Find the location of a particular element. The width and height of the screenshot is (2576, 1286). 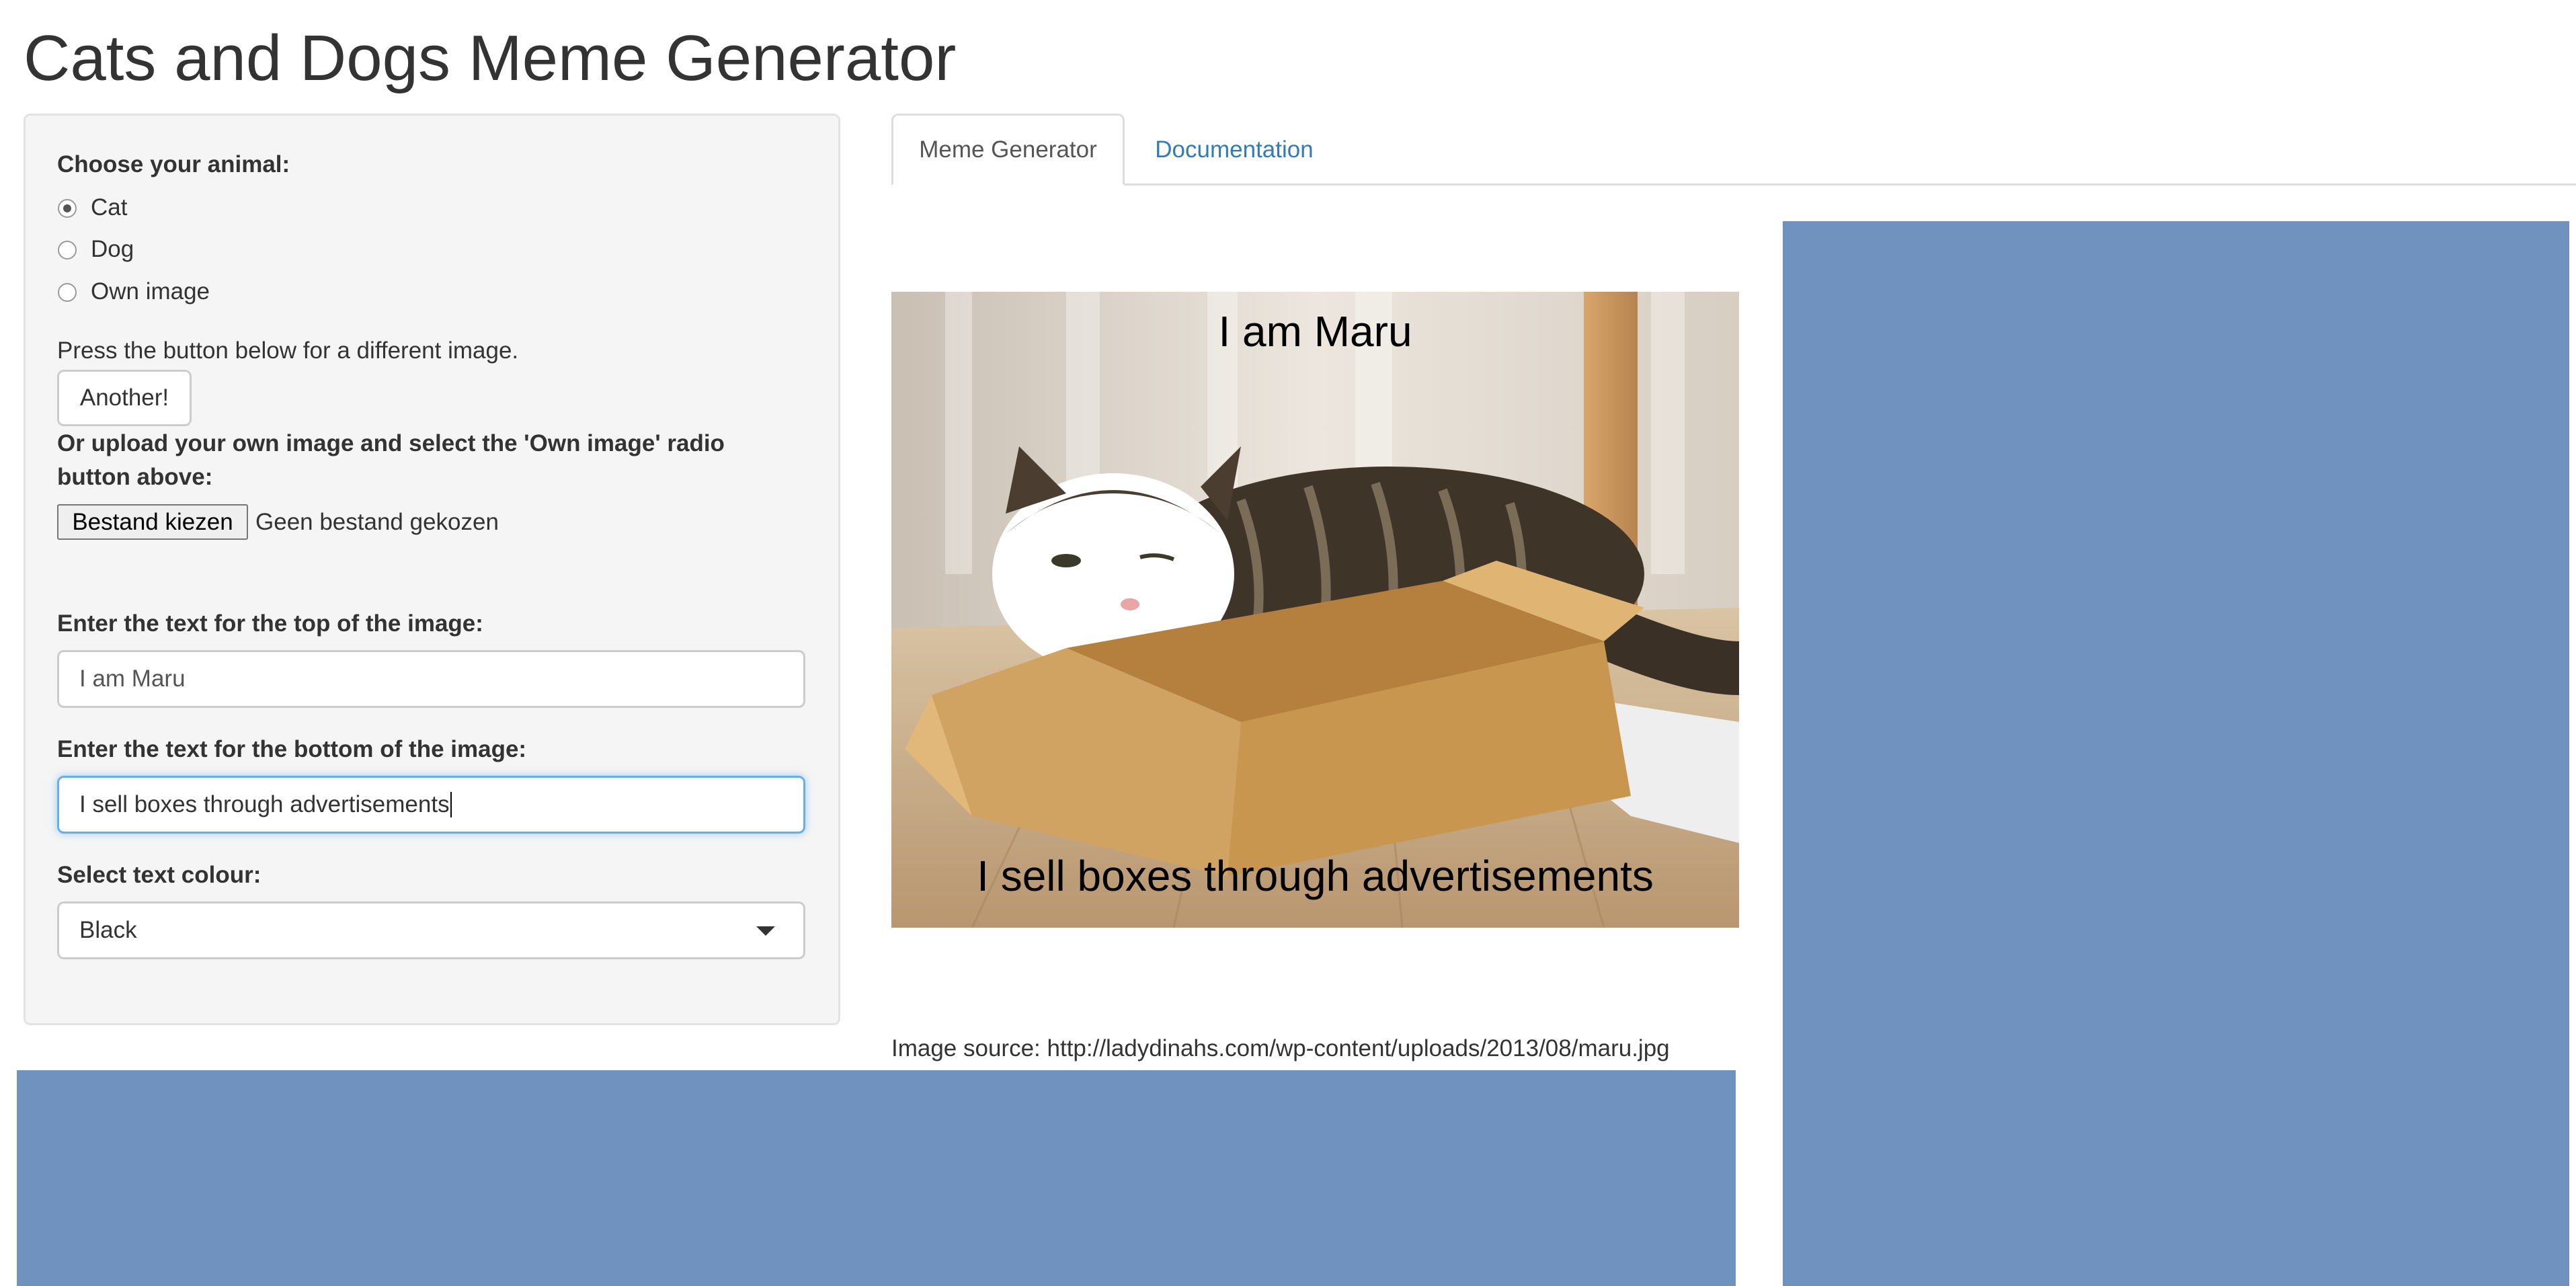

choose-file-button: Bestand kiezen is located at coordinates (152, 522).